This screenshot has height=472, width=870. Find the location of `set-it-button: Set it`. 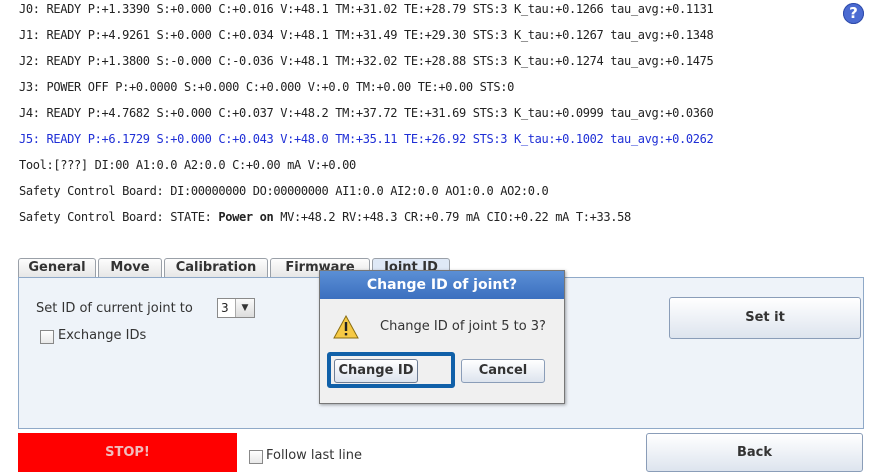

set-it-button: Set it is located at coordinates (765, 318).